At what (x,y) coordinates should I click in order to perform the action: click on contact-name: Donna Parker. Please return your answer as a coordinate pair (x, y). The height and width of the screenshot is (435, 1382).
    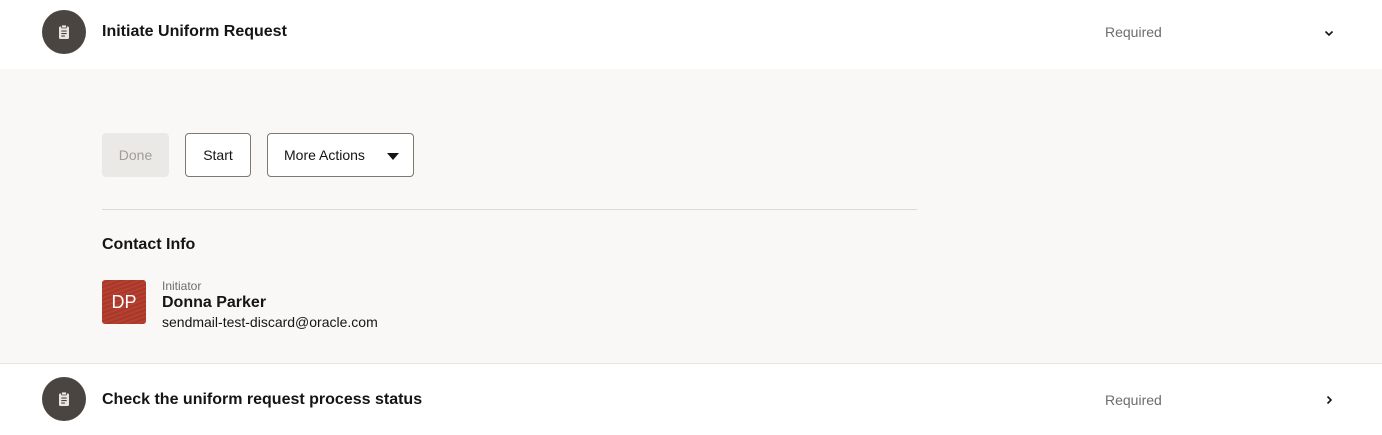
    Looking at the image, I should click on (214, 302).